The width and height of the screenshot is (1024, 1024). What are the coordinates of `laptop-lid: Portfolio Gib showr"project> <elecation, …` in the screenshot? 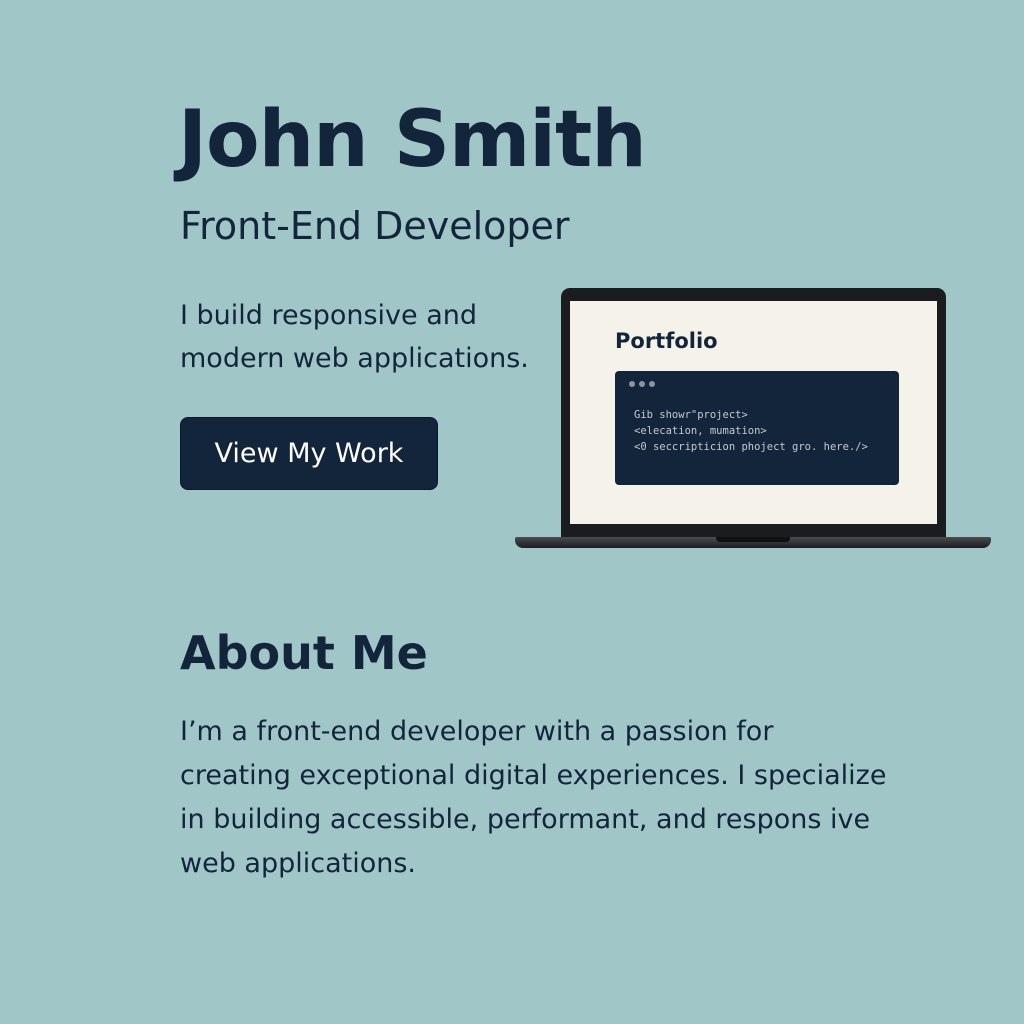 It's located at (753, 413).